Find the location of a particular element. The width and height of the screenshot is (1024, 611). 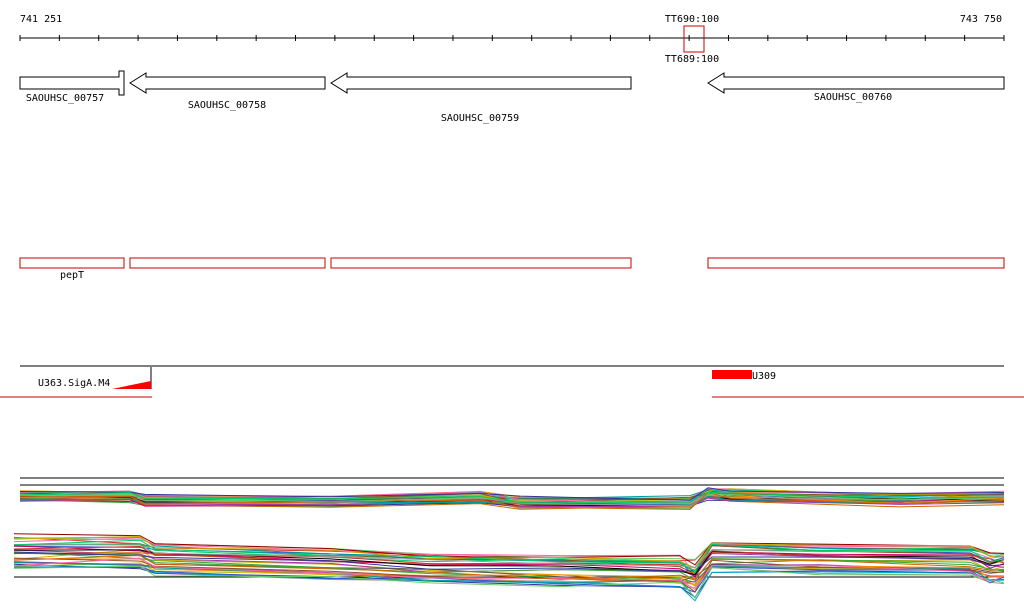

promoter-label: U309 is located at coordinates (764, 376).